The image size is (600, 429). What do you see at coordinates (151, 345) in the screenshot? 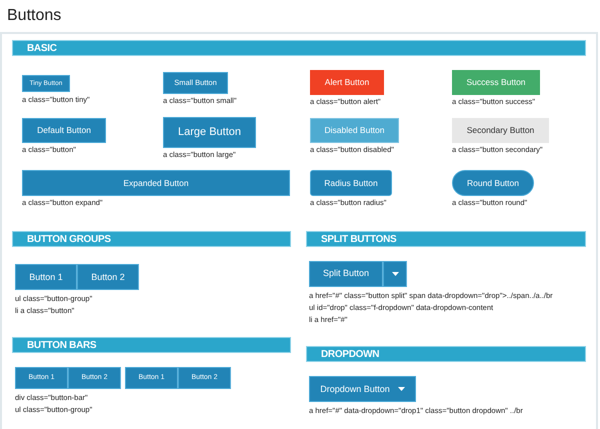
I see `section-heading: BUTTON BARS` at bounding box center [151, 345].